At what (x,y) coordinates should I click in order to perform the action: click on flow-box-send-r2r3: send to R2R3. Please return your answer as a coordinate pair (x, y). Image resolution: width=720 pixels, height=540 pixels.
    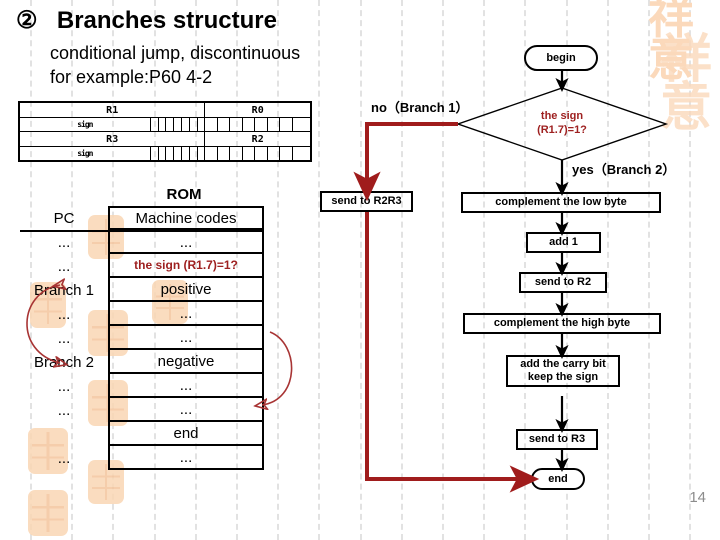
    Looking at the image, I should click on (366, 201).